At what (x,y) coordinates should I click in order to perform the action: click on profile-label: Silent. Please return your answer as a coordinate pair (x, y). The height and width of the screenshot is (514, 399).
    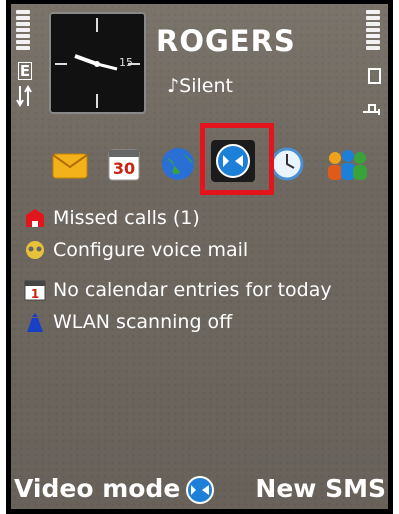
    Looking at the image, I should click on (206, 86).